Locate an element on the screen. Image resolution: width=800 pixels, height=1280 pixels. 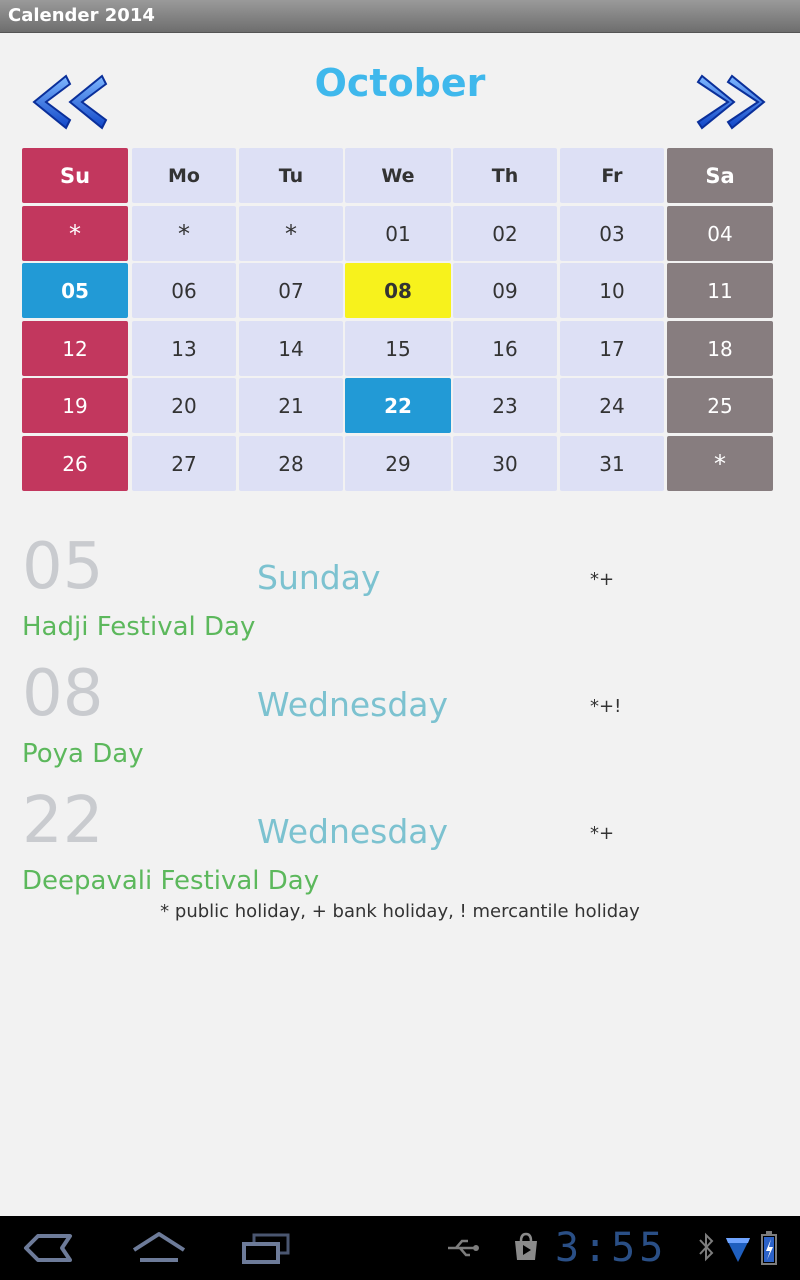
day-cell-16: 16 is located at coordinates (505, 348).